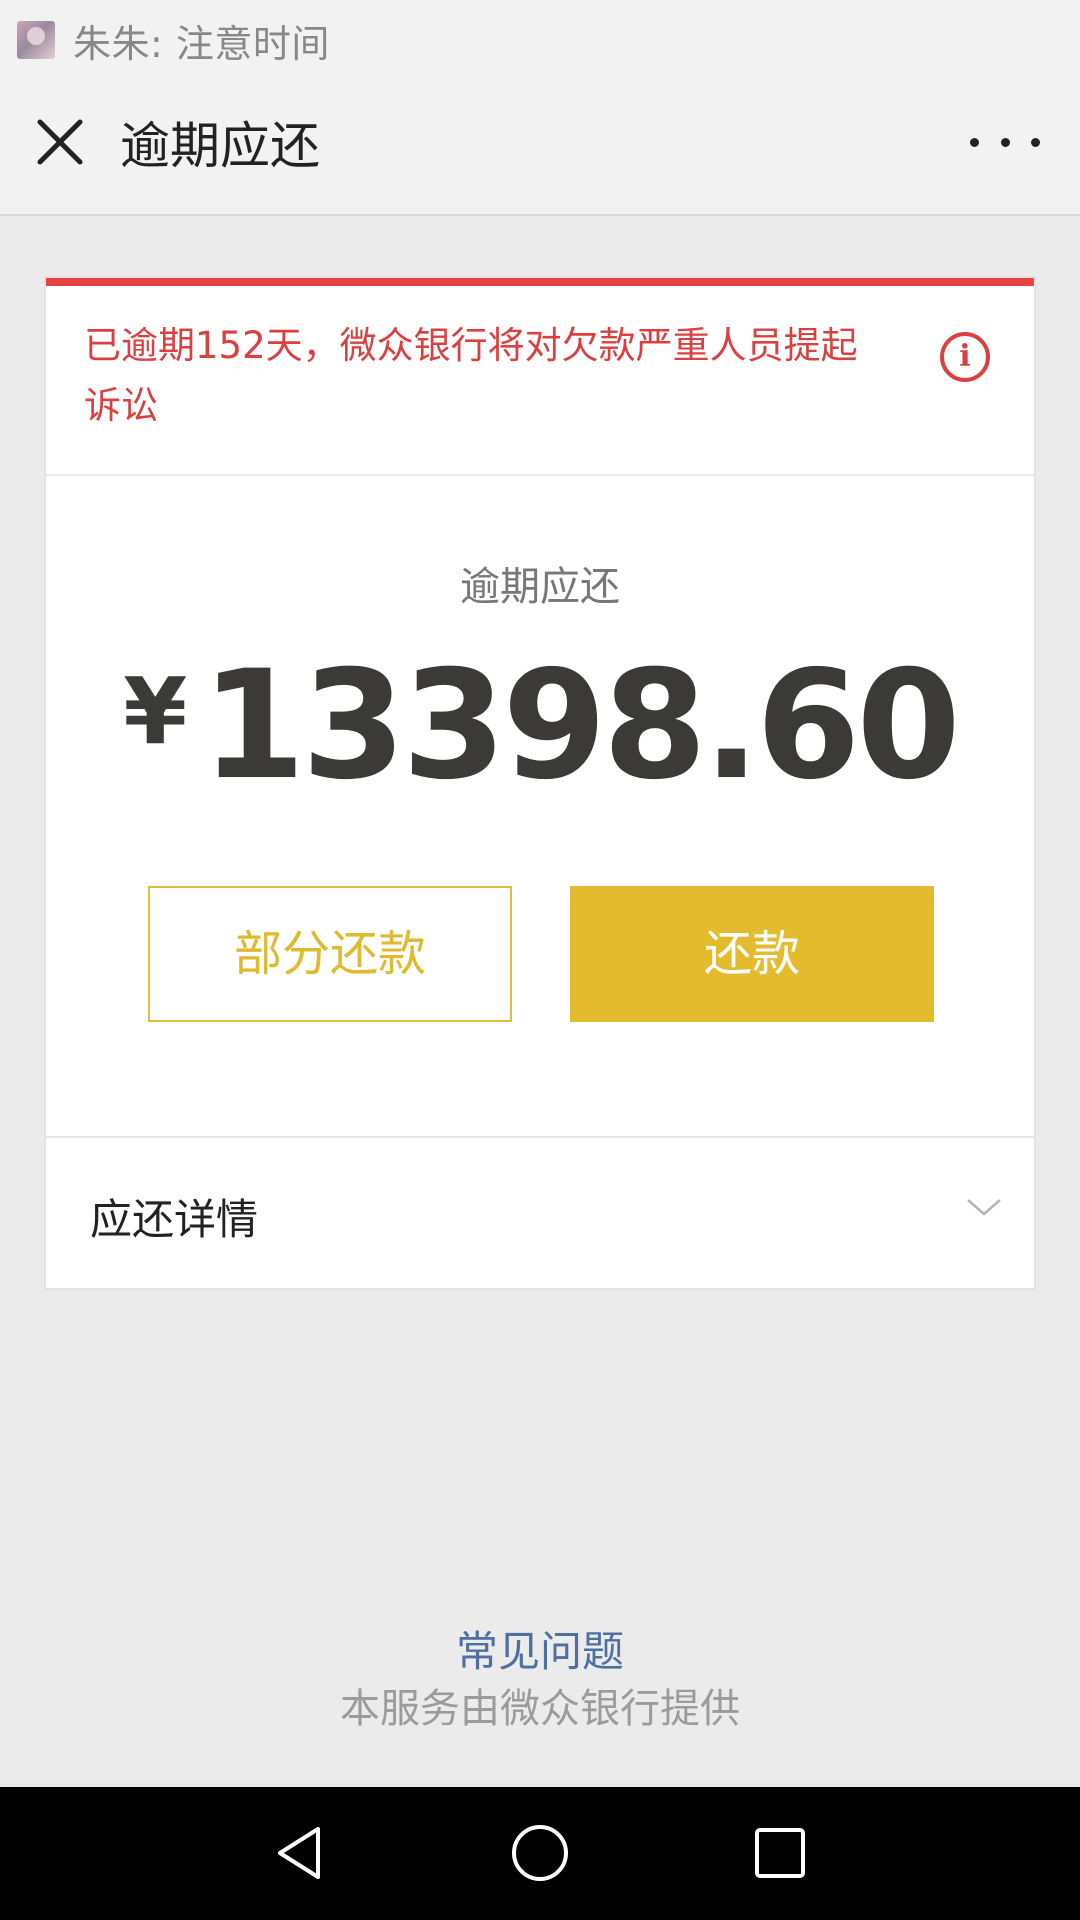 The height and width of the screenshot is (1920, 1080). I want to click on back-icon, so click(300, 1853).